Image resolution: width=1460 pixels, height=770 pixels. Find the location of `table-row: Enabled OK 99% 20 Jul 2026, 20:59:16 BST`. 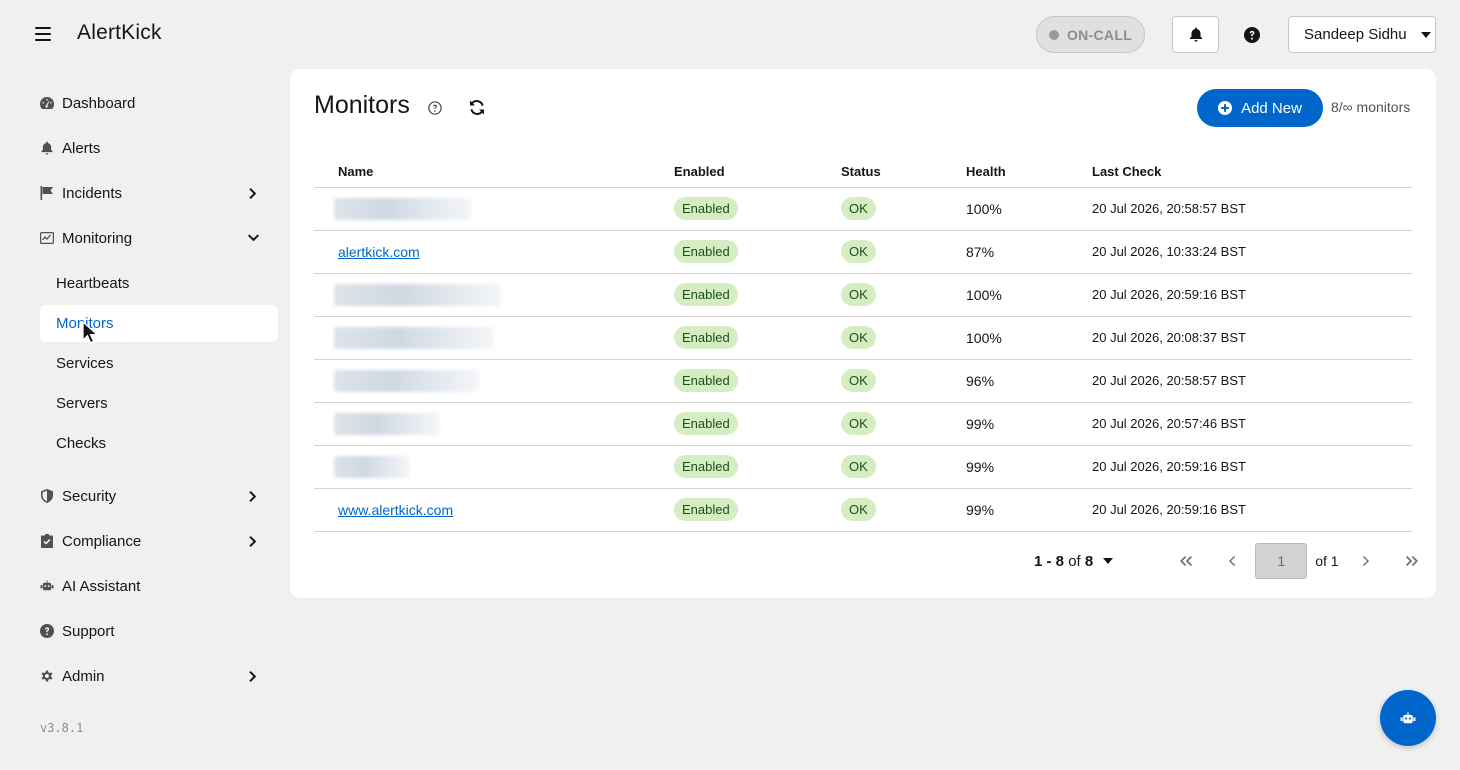

table-row: Enabled OK 99% 20 Jul 2026, 20:59:16 BST is located at coordinates (863, 467).